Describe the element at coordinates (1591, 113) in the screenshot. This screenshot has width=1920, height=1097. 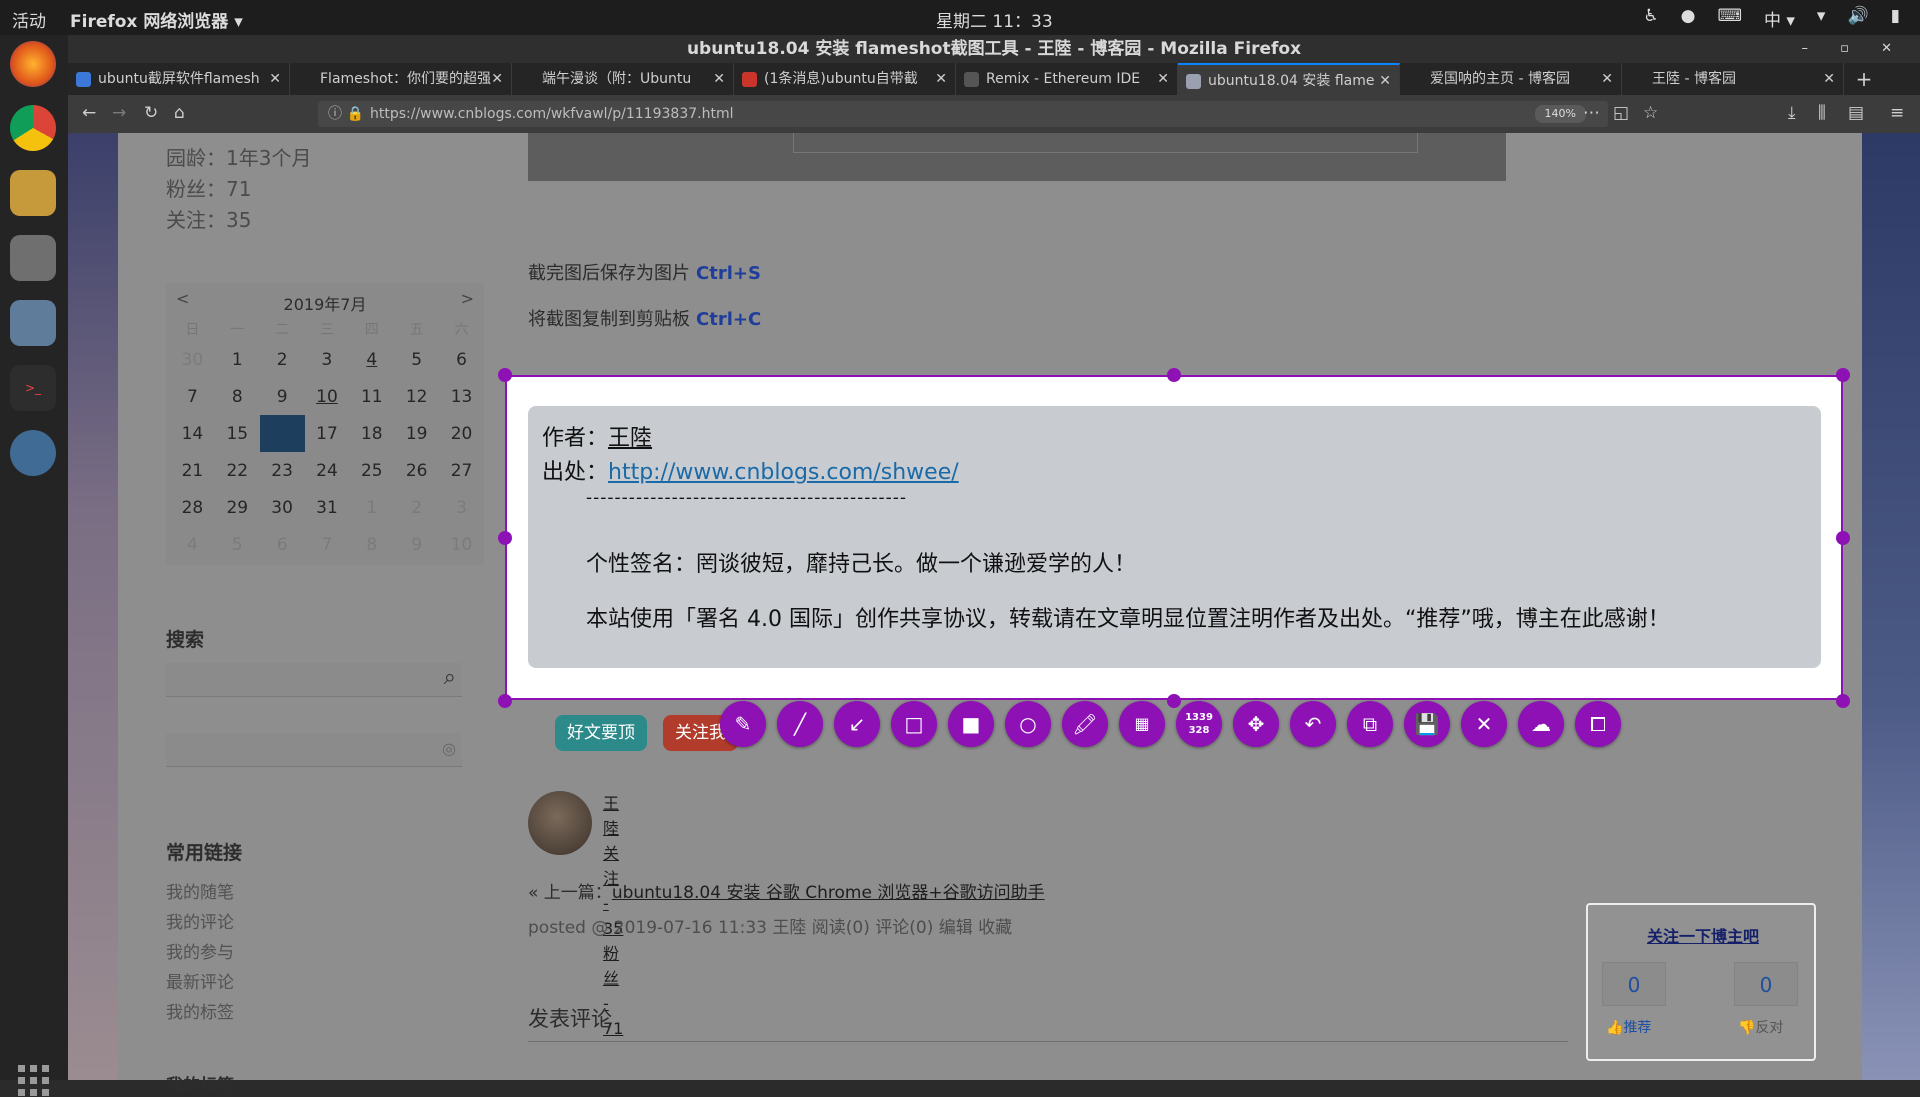
I see `page-actions-icon: ⋯` at that location.